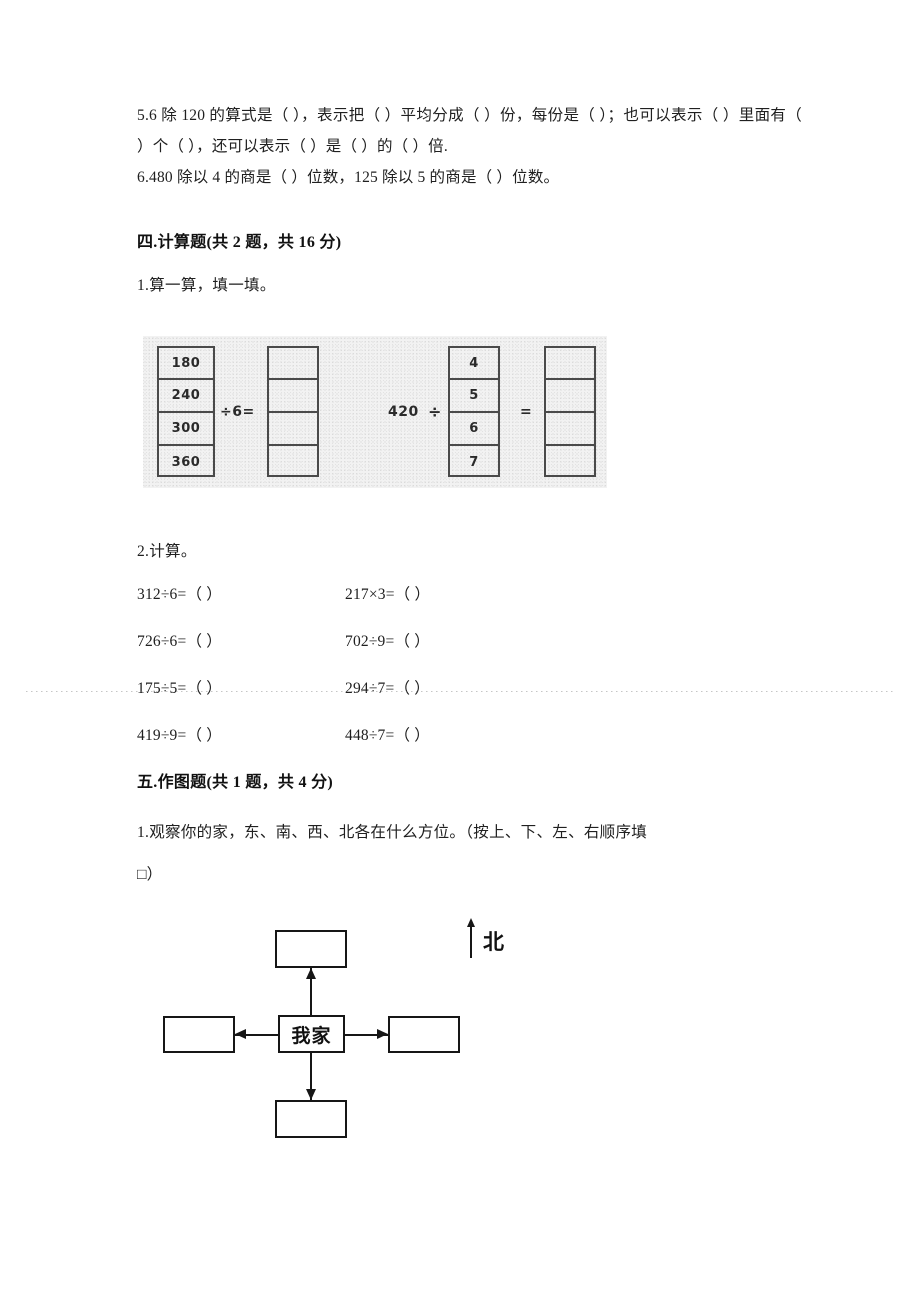 The width and height of the screenshot is (920, 1302). Describe the element at coordinates (450, 687) in the screenshot. I see `calculation-problem: 294÷7=（ ）` at that location.